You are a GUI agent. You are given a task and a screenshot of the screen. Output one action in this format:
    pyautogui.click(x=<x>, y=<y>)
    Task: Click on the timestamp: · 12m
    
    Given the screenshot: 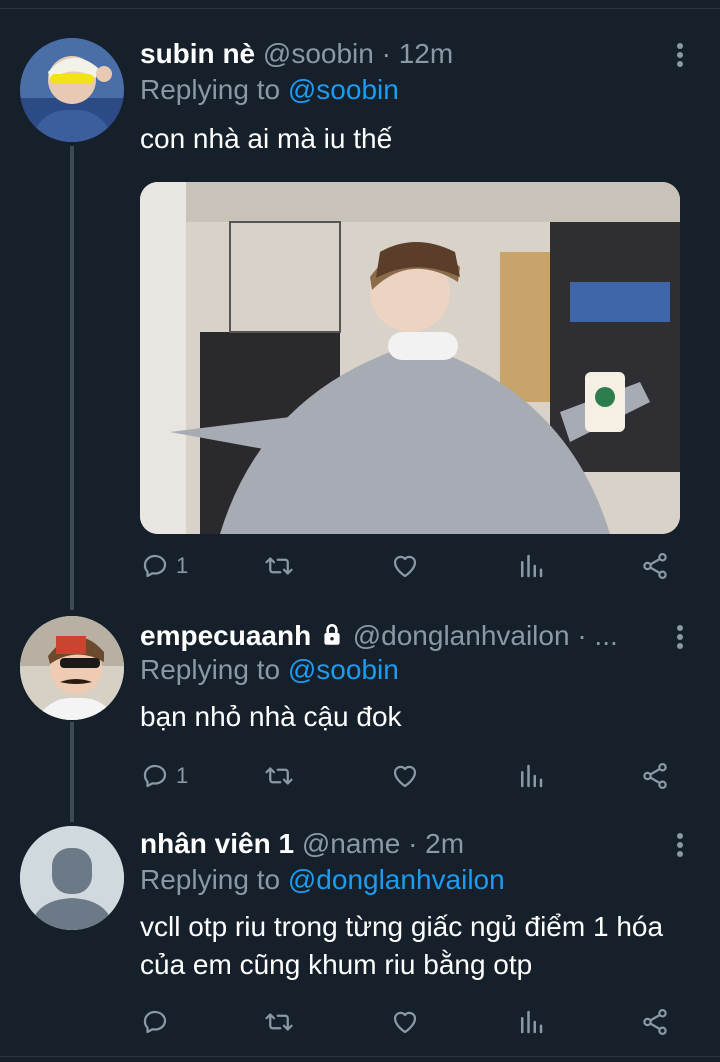 What is the action you would take?
    pyautogui.click(x=418, y=53)
    